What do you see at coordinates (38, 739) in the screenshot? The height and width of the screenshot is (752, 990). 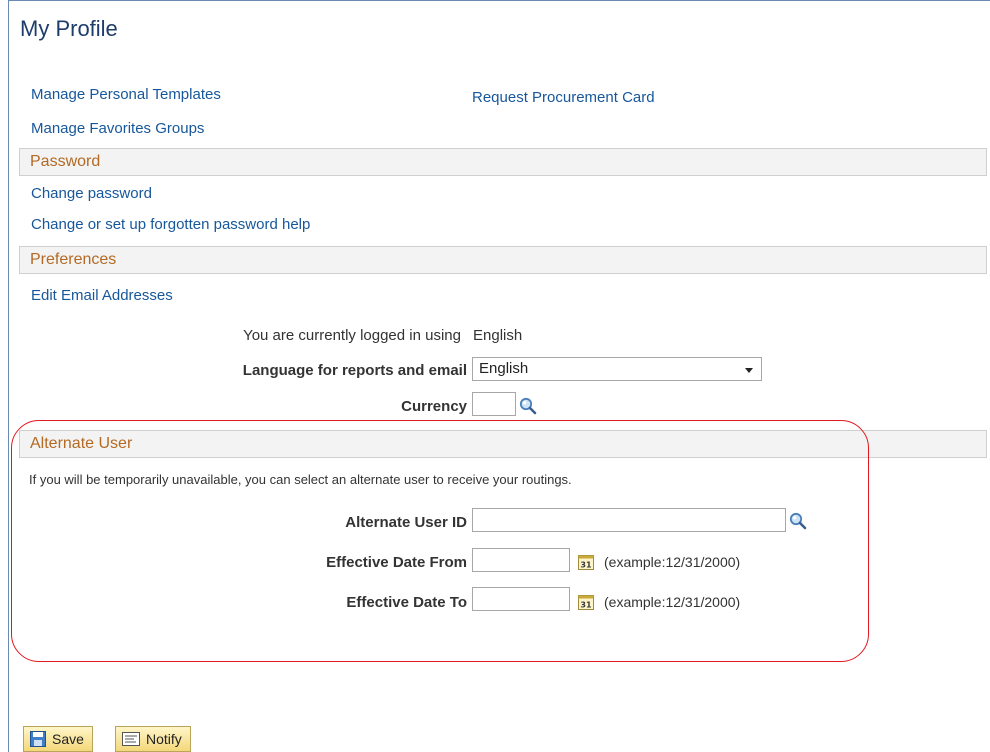 I see `floppy-disk-icon` at bounding box center [38, 739].